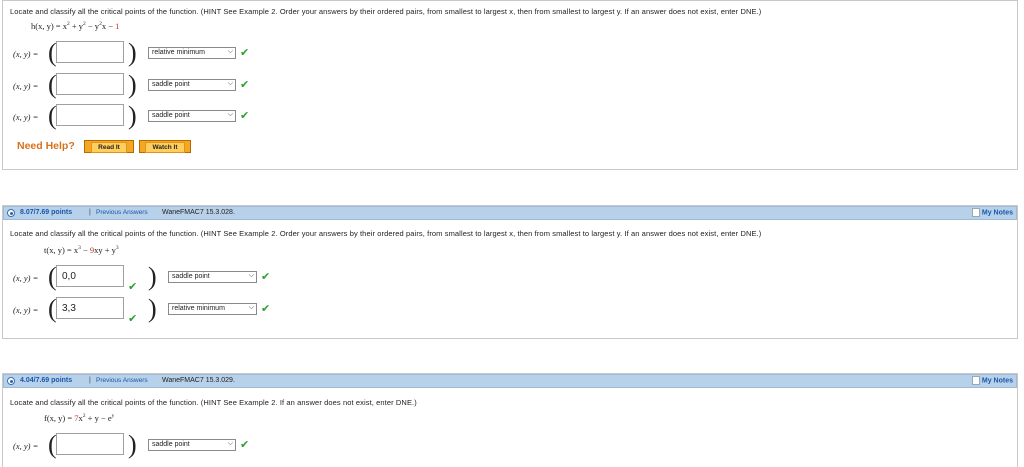 The image size is (1024, 467). Describe the element at coordinates (198, 212) in the screenshot. I see `question-code: WaneFMAC7 15.3.028.` at that location.